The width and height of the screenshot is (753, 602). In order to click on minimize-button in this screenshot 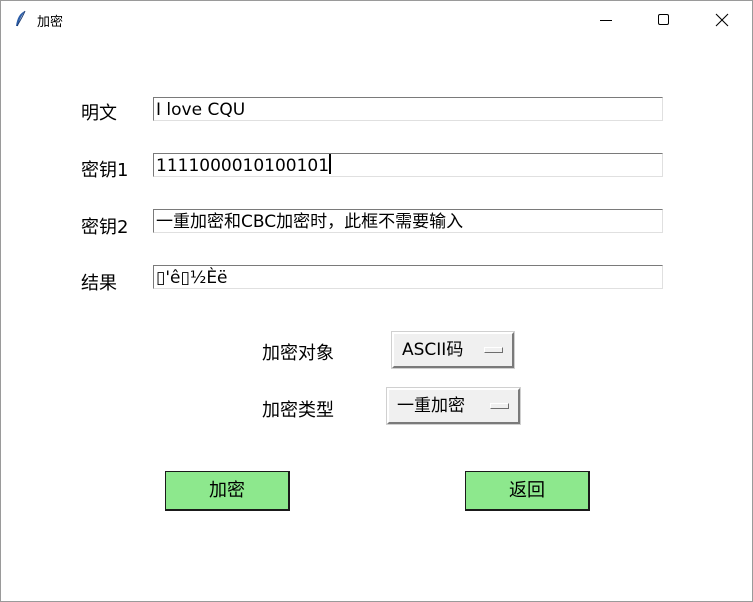, I will do `click(606, 20)`.